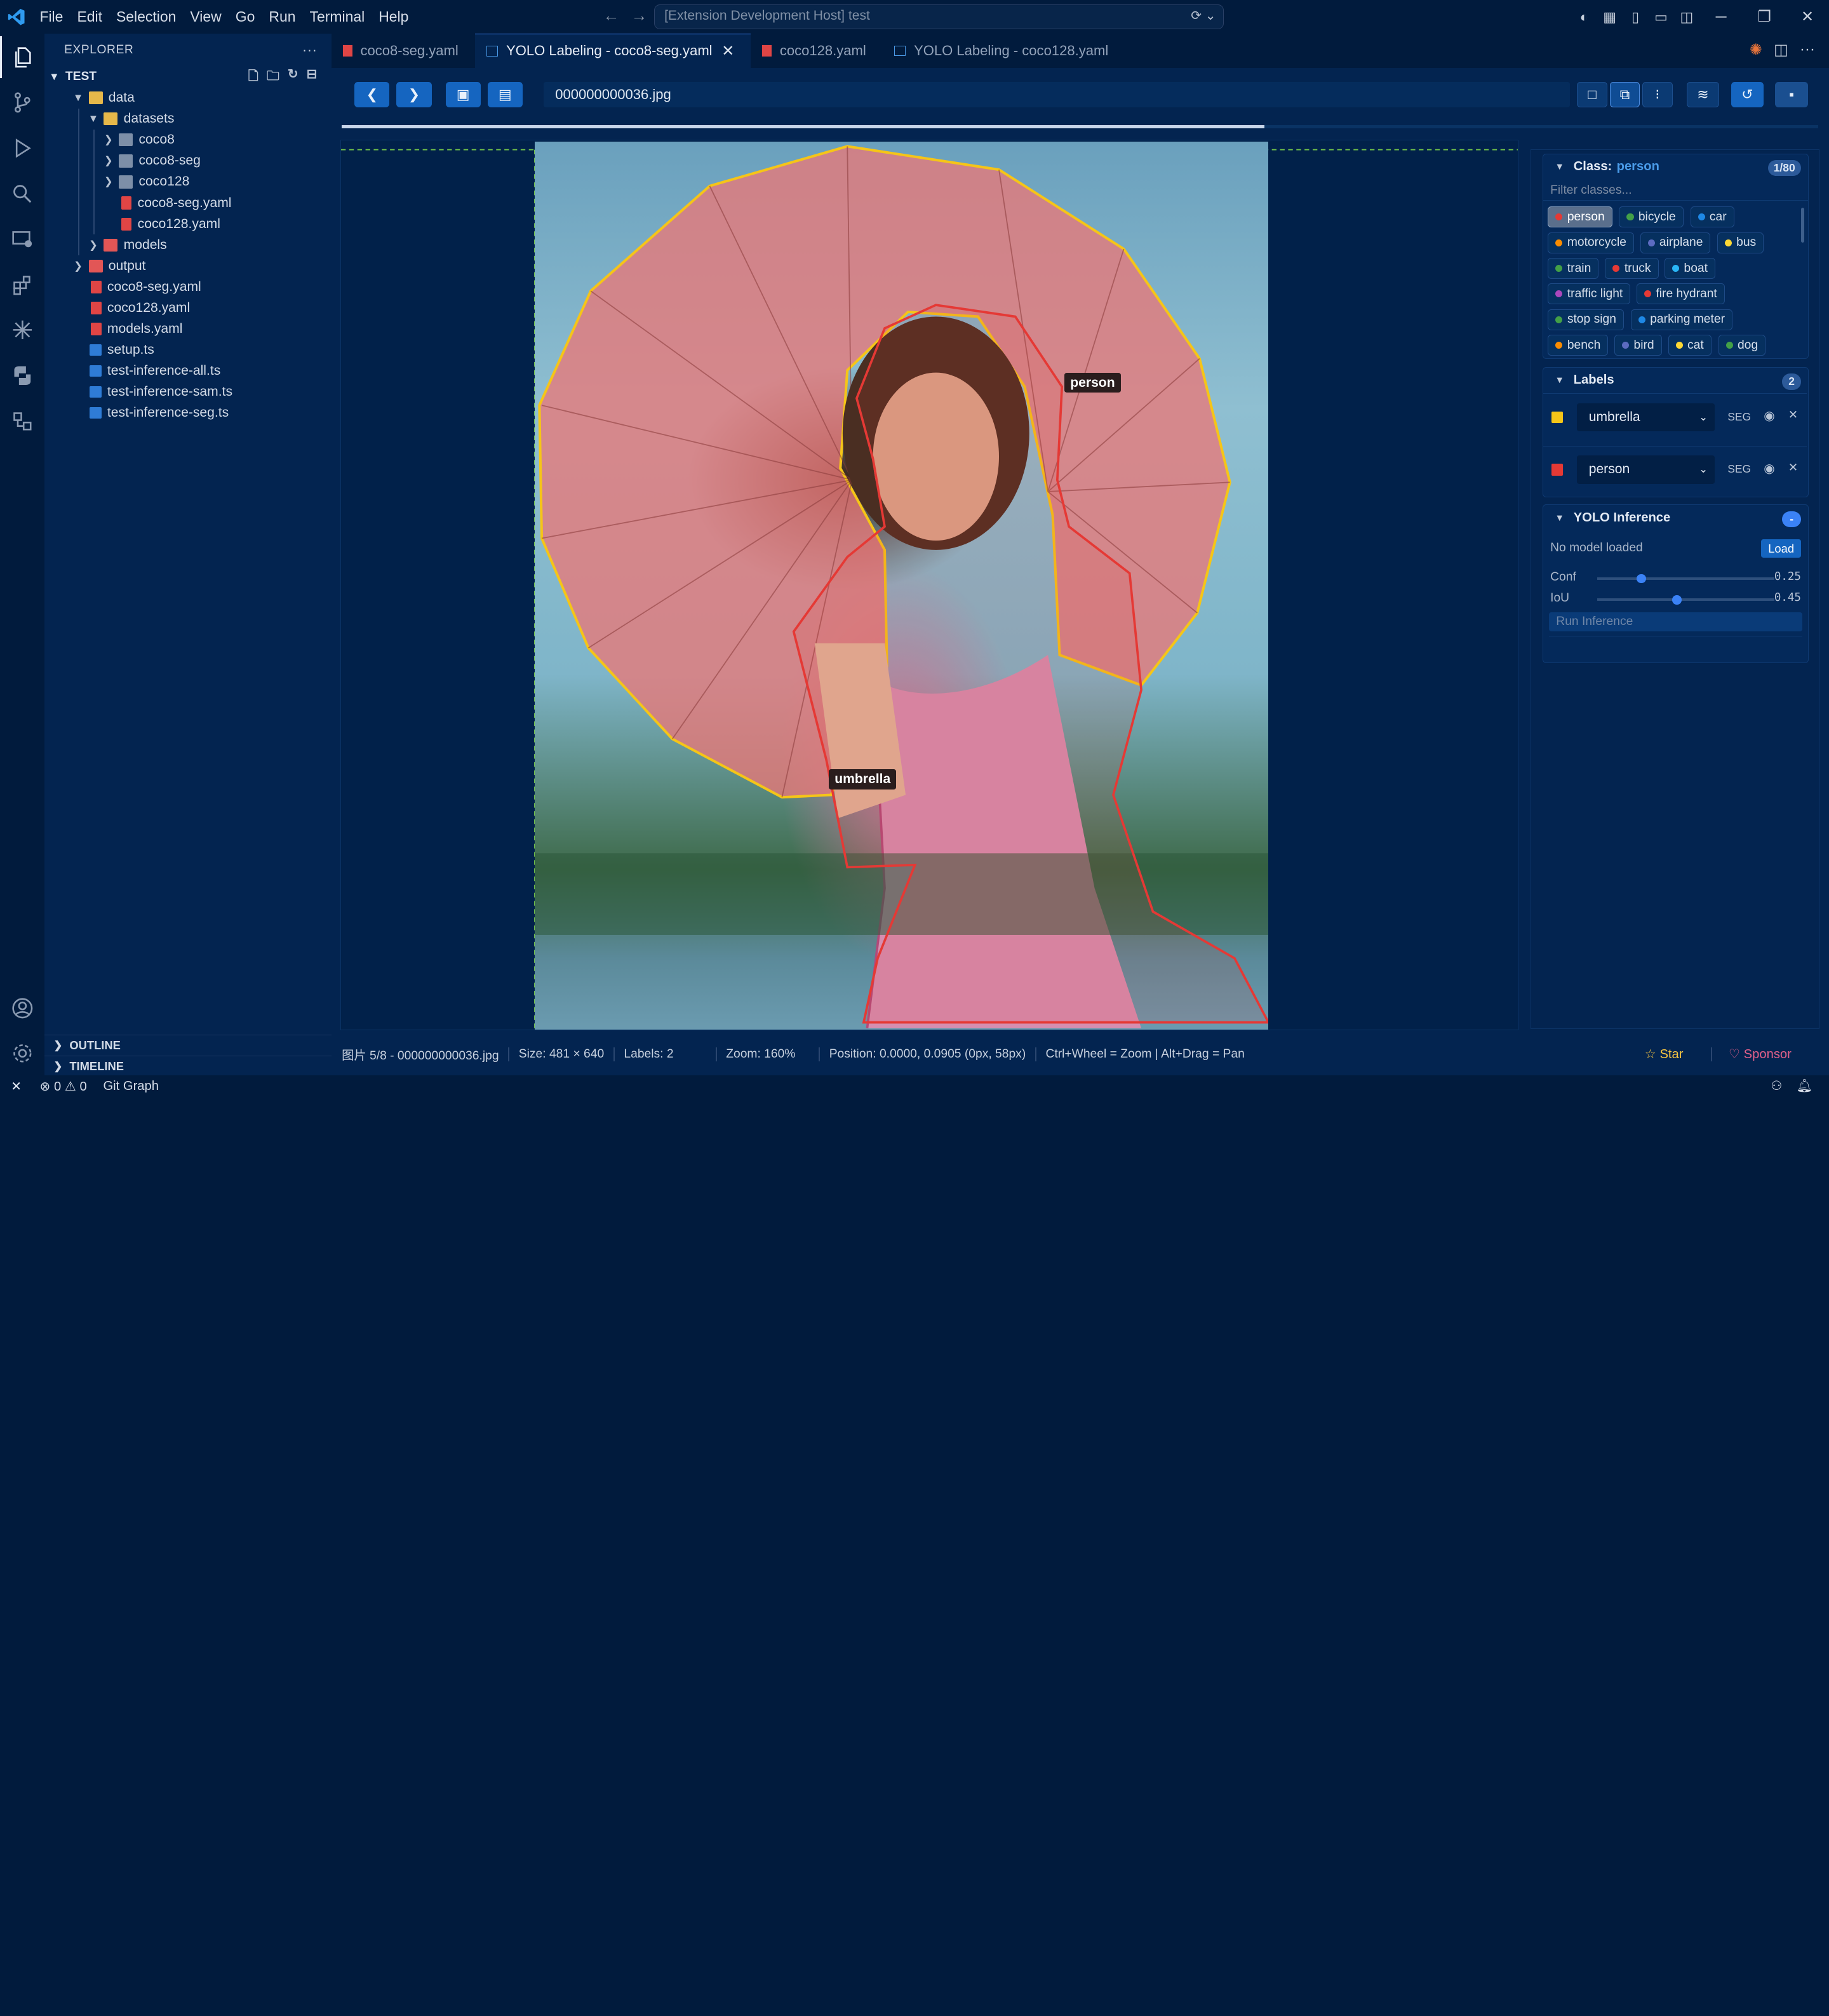  Describe the element at coordinates (1677, 600) in the screenshot. I see `iou-slider-knob` at that location.